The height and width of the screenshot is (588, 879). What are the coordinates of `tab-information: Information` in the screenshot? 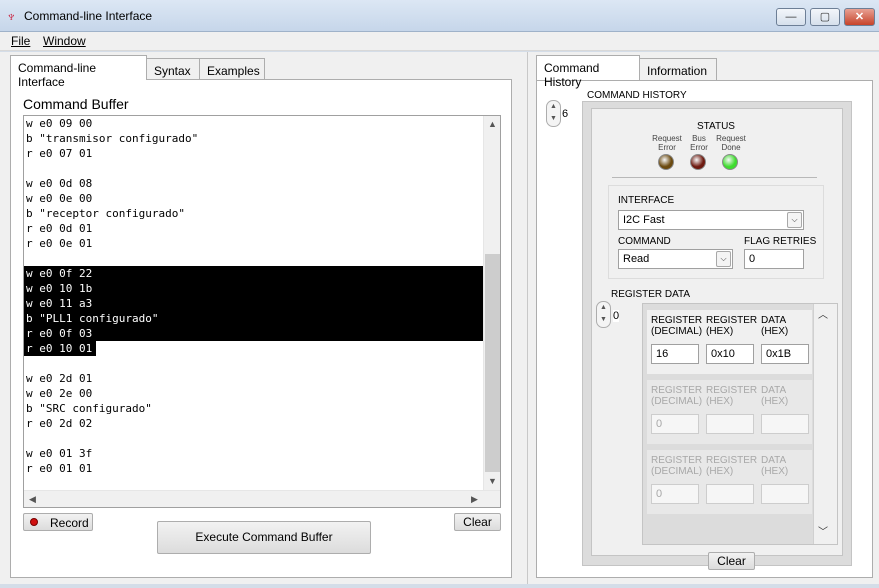 It's located at (678, 69).